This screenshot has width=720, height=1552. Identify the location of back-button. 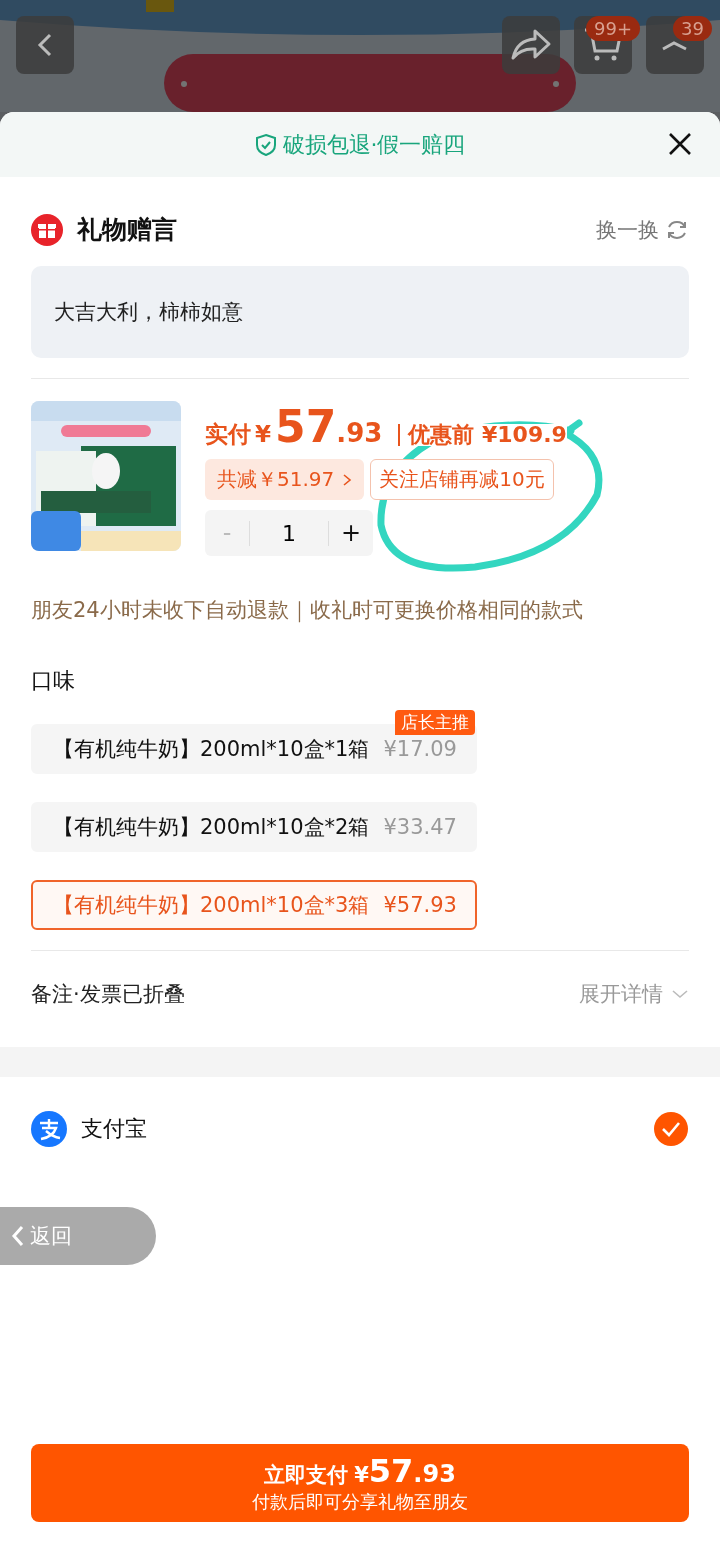
(45, 45).